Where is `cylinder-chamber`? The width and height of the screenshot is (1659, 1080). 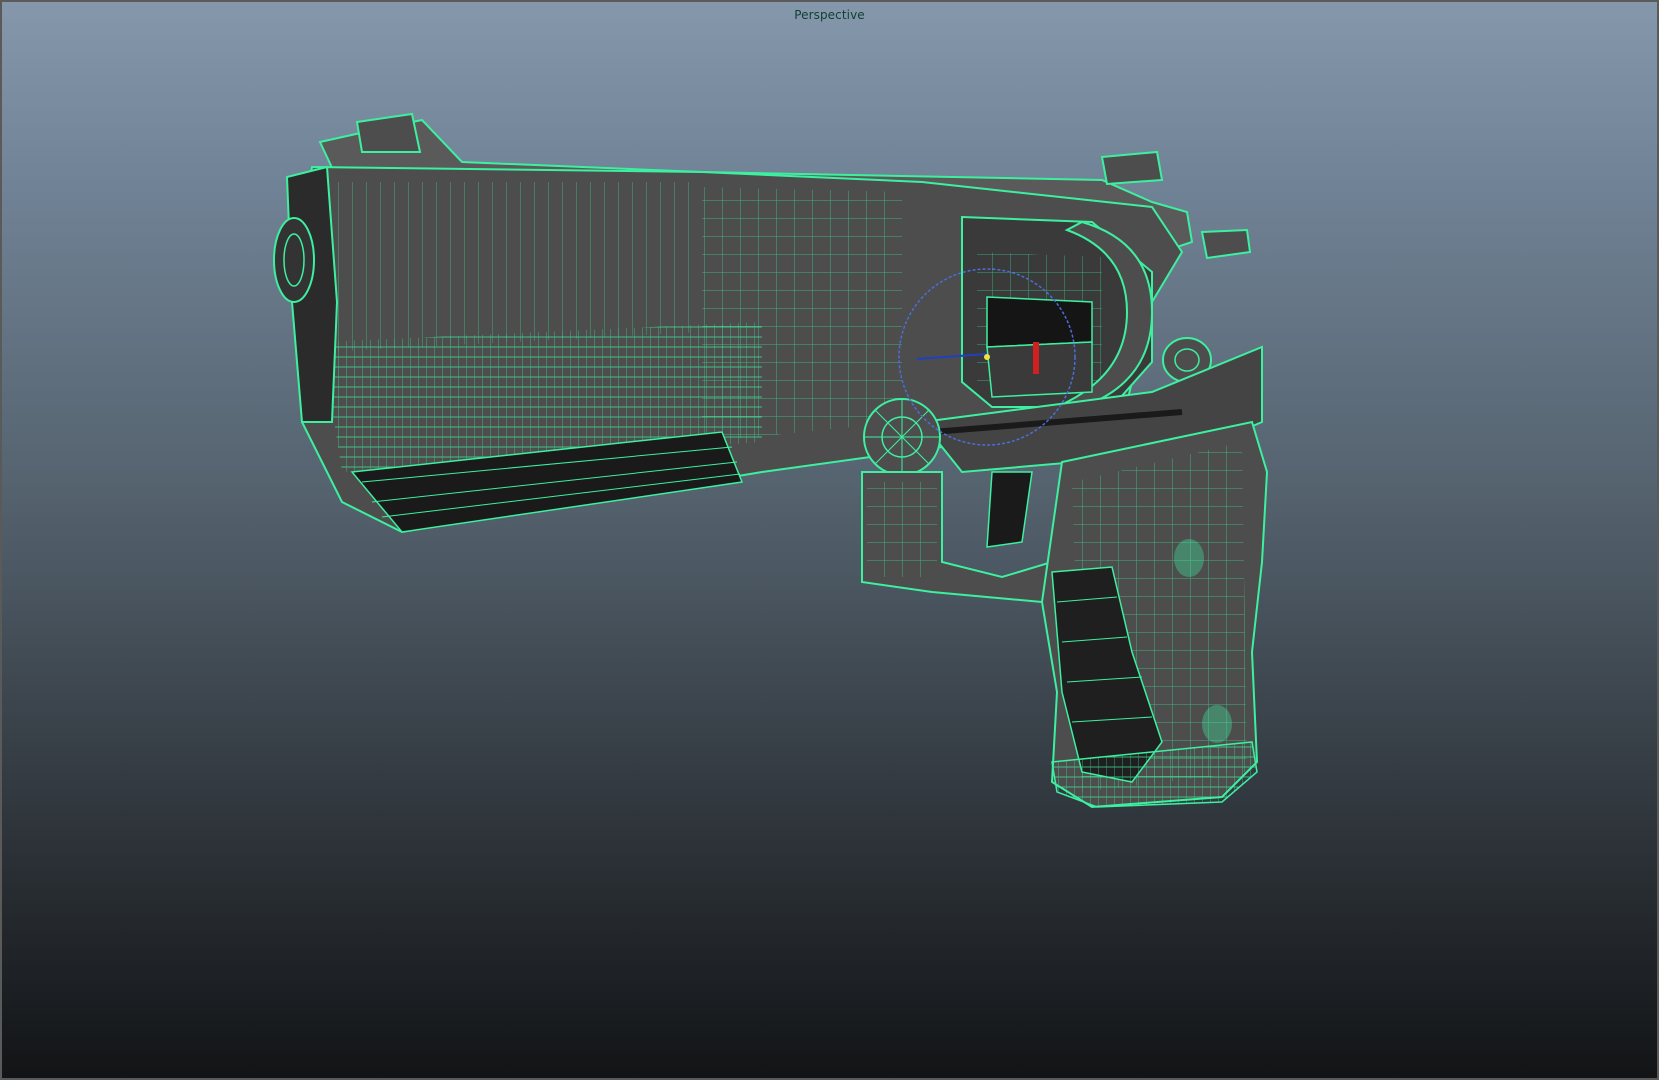 cylinder-chamber is located at coordinates (1039, 322).